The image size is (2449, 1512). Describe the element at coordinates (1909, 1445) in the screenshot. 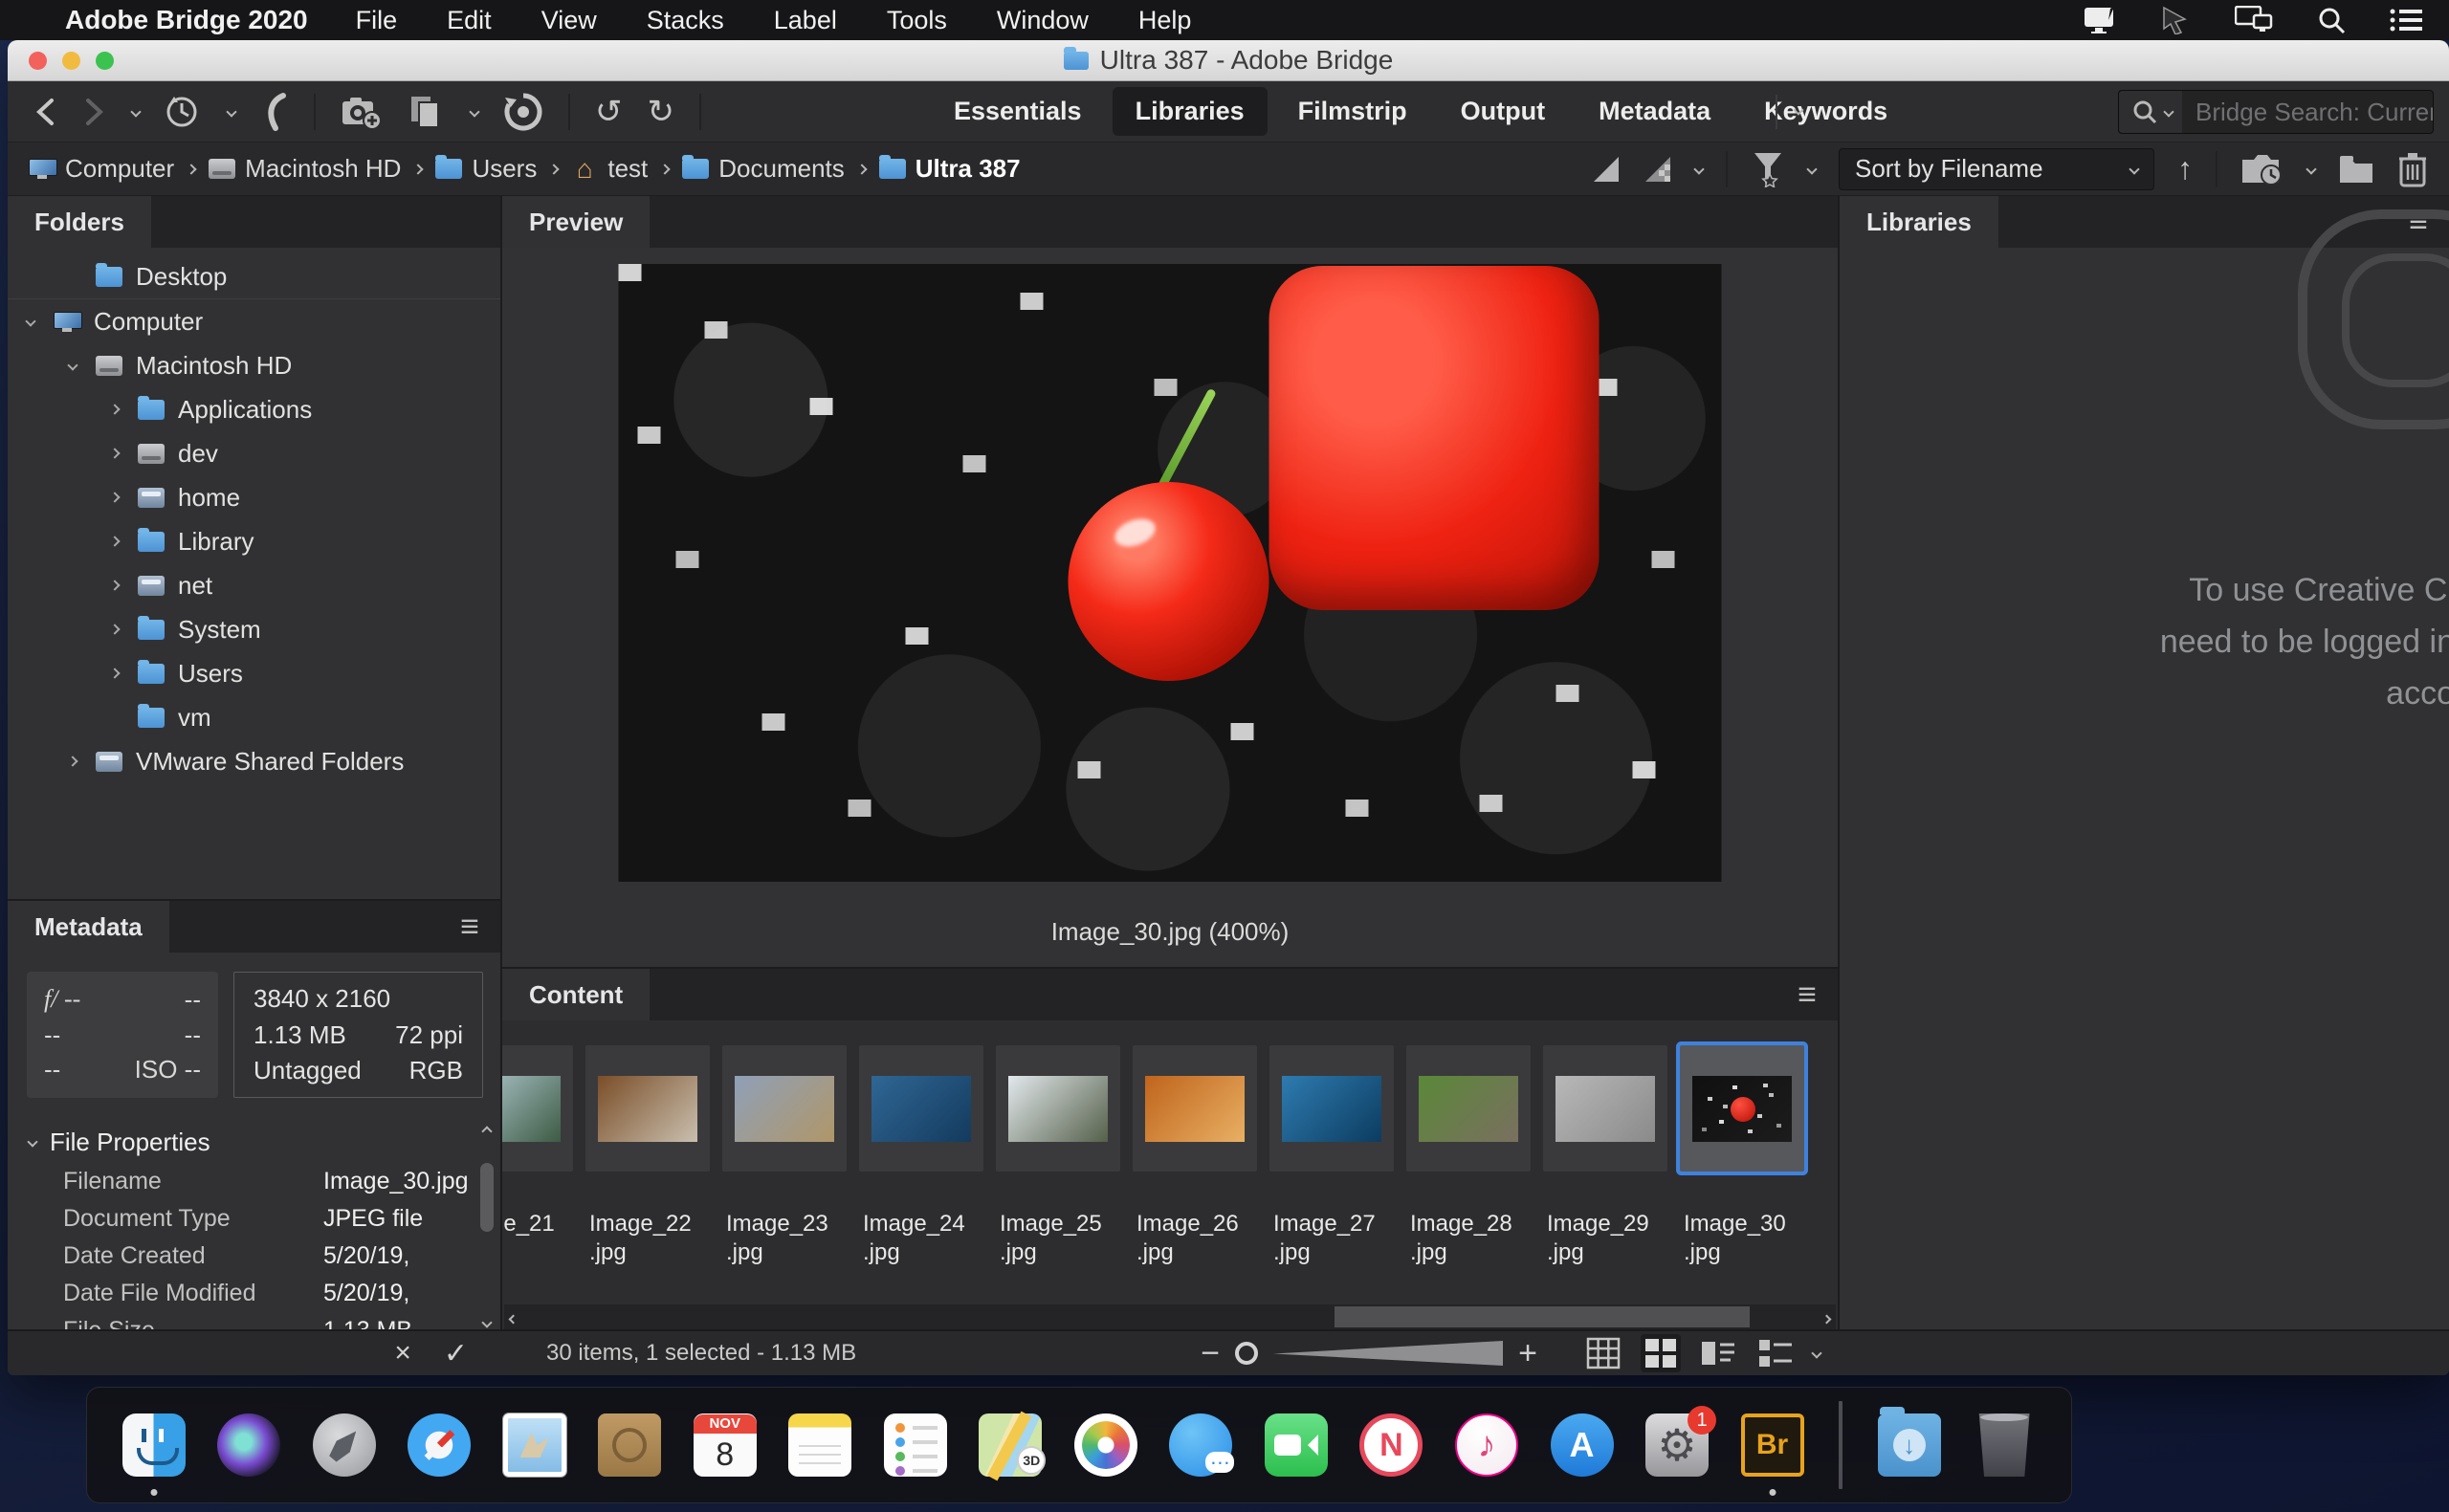

I see `dock-icon-downloads: ↓` at that location.